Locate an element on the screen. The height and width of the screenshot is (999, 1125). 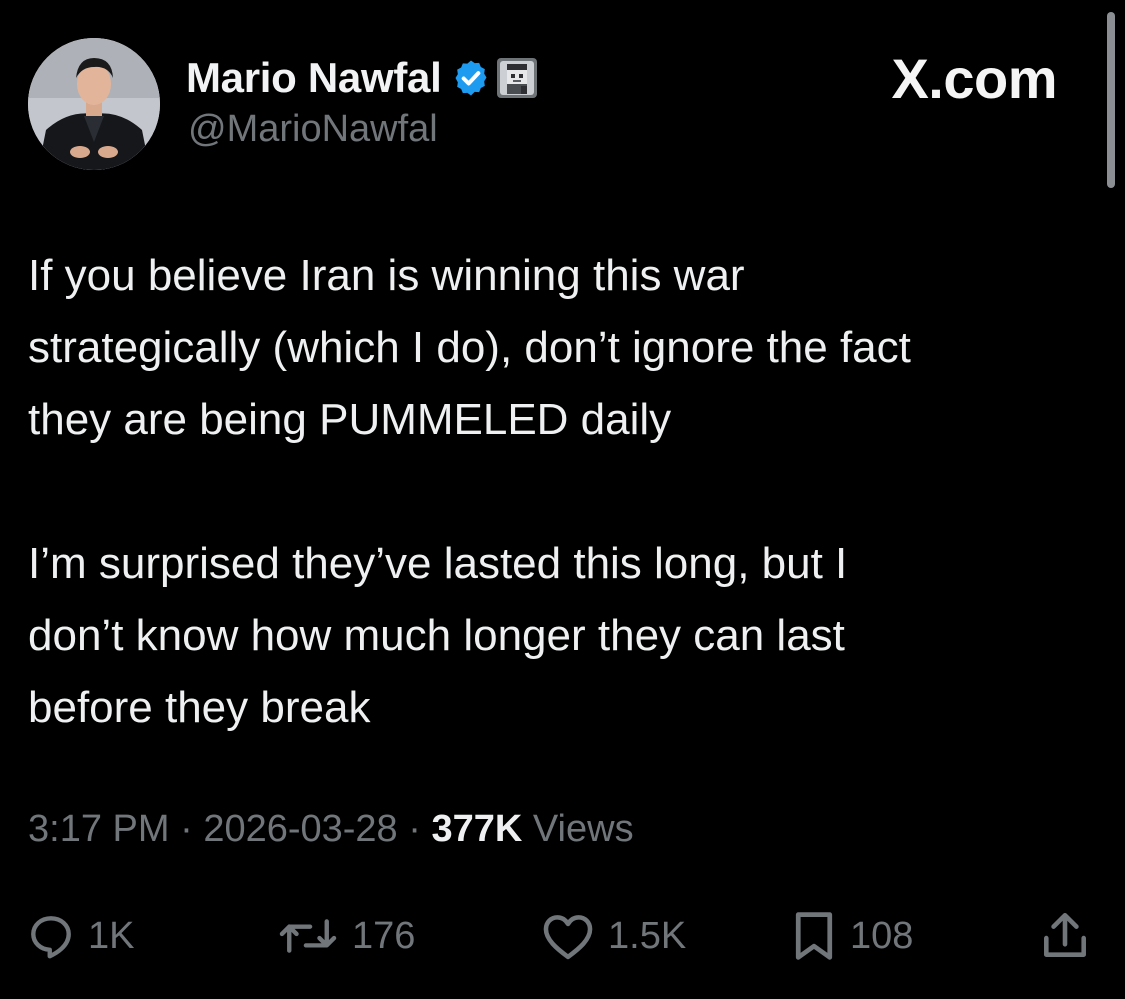
author-name-row: Mario Nawfal is located at coordinates (362, 78).